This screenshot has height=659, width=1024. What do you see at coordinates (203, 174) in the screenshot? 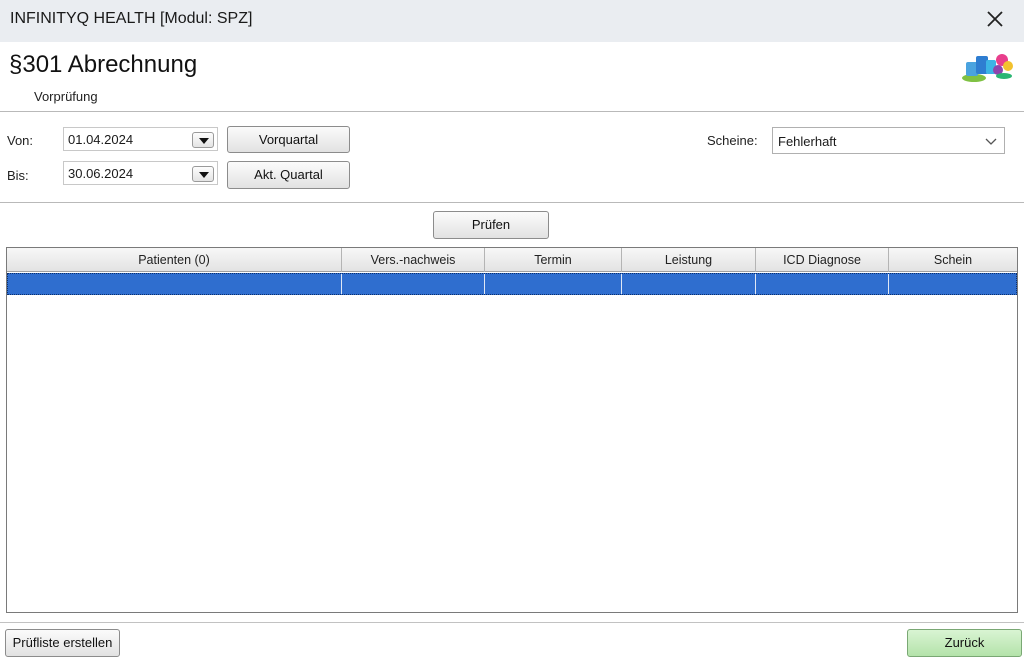
I see `bis-dropdown-icon` at bounding box center [203, 174].